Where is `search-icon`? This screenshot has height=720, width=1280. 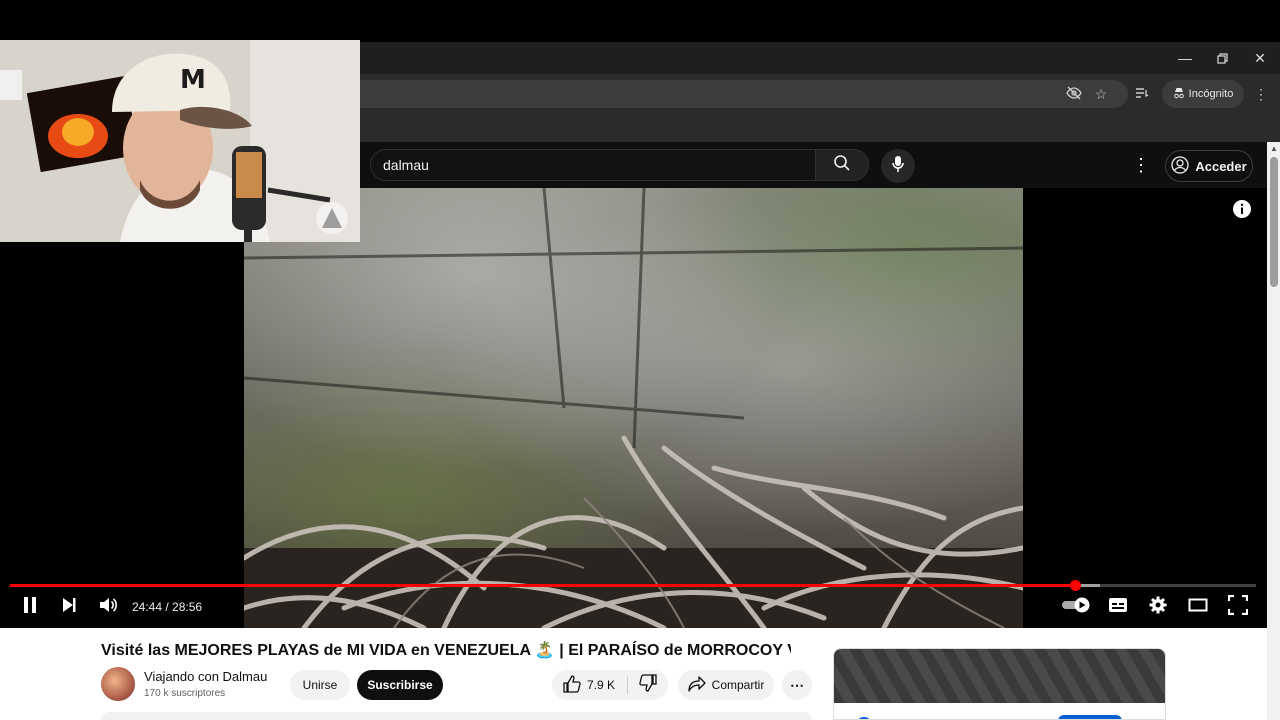
search-icon is located at coordinates (842, 165).